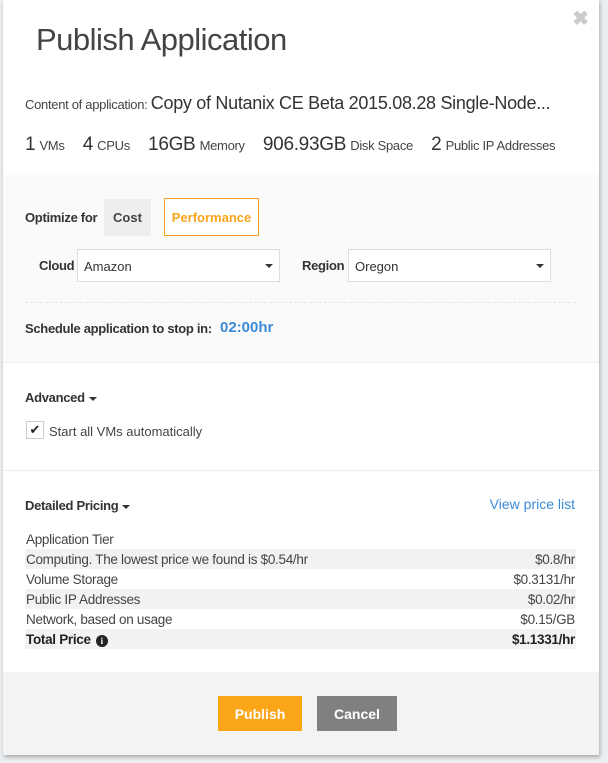  I want to click on optimize-cost-button: Cost, so click(127, 217).